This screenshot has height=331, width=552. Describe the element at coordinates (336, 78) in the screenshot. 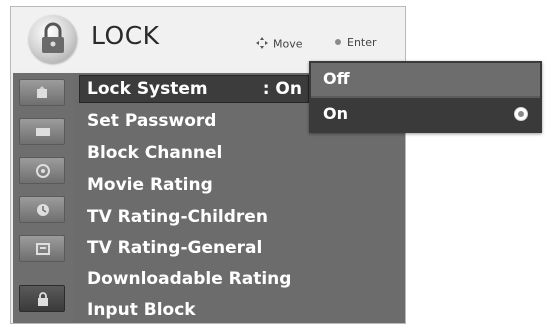

I see `option-off-label: Off` at that location.